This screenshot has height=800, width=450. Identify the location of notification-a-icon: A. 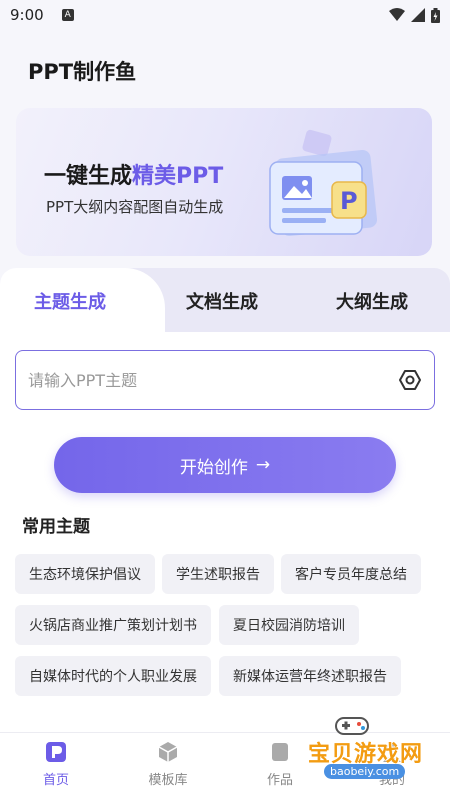
(67, 15).